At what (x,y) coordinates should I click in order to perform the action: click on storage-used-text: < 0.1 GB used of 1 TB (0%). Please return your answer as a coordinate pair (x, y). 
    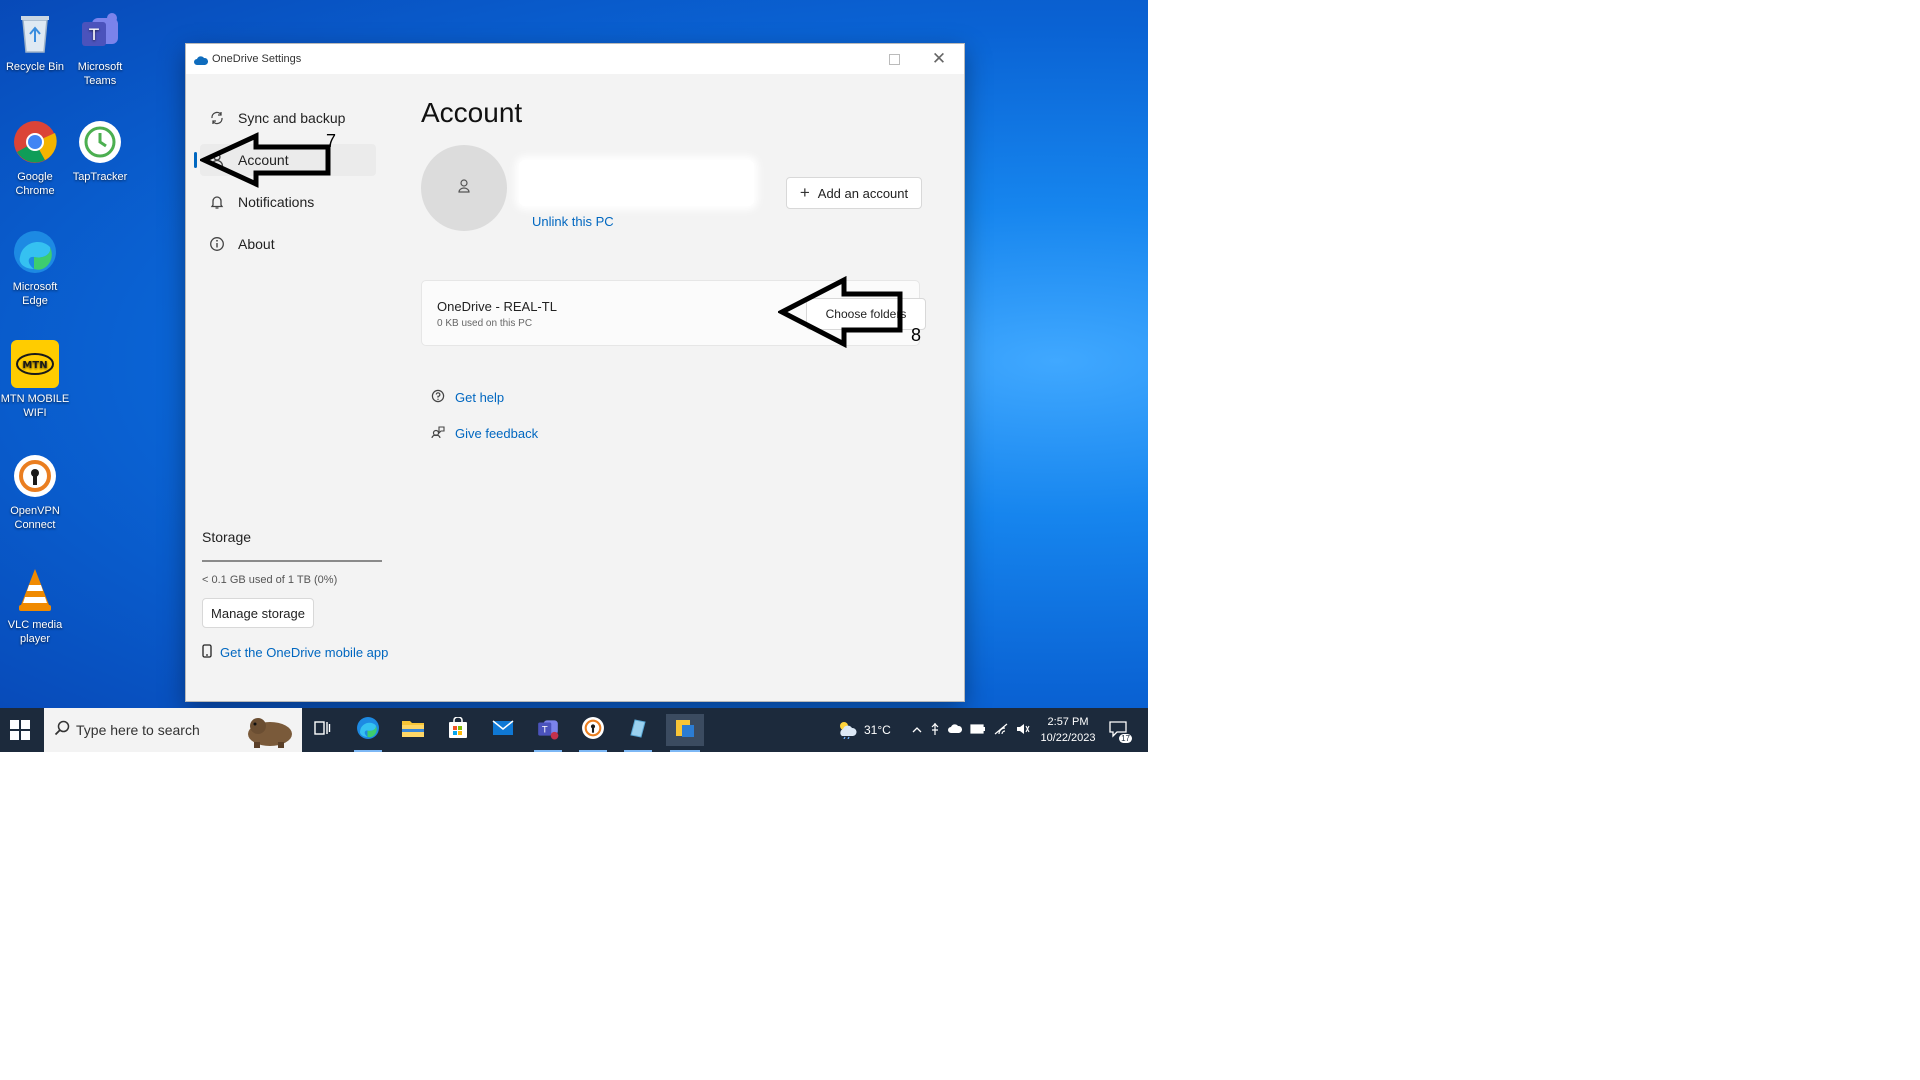
    Looking at the image, I should click on (270, 580).